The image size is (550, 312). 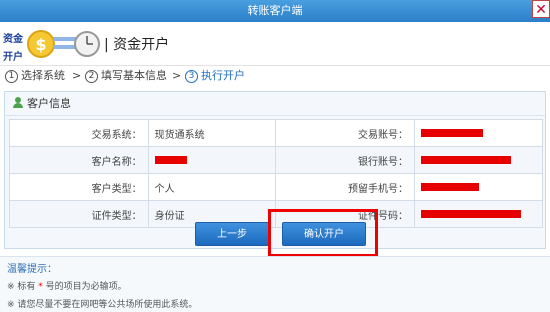 I want to click on tip-public-place: ※ 请您尽量不要在网吧等公共场所使用此系统。, so click(x=102, y=305).